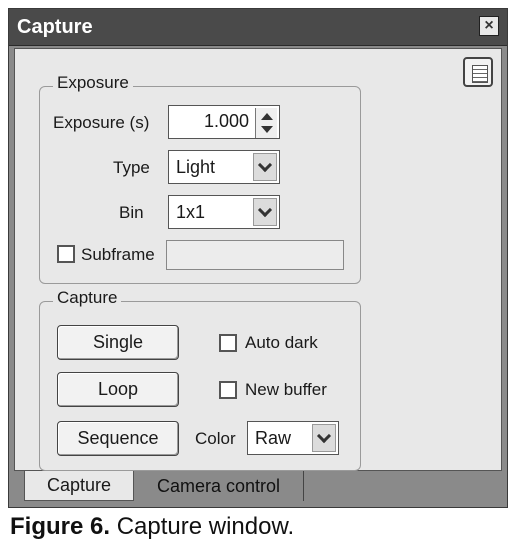 The height and width of the screenshot is (550, 523). I want to click on close-icon: ×, so click(489, 26).